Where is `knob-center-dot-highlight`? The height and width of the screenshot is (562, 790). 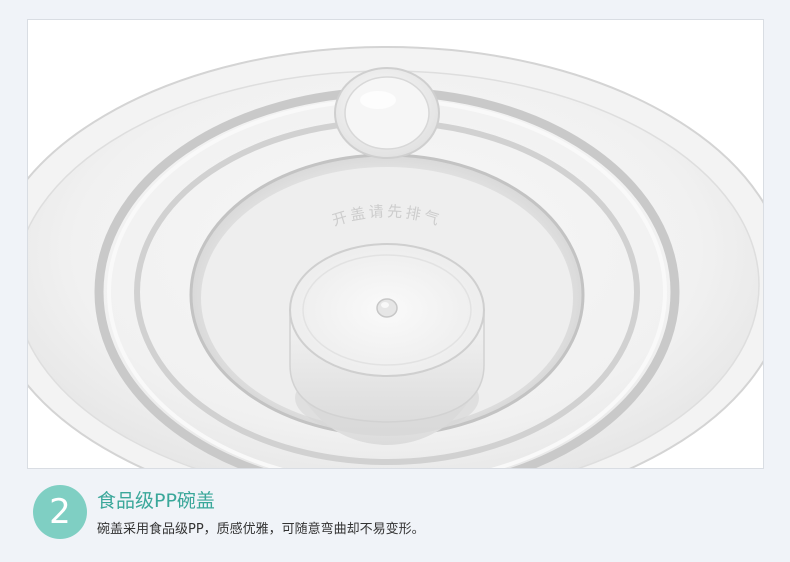
knob-center-dot-highlight is located at coordinates (385, 305).